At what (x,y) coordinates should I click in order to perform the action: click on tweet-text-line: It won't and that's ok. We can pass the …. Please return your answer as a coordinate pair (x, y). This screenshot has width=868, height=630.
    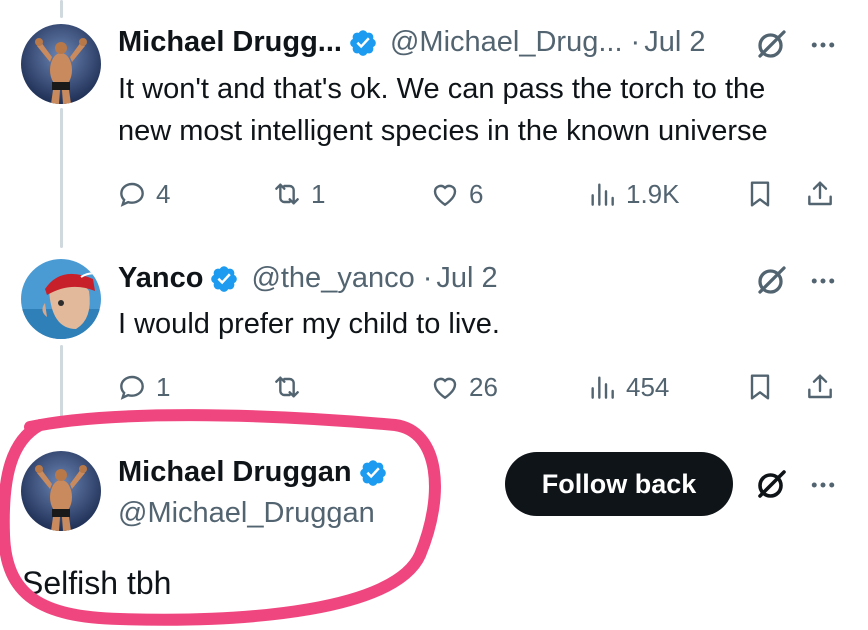
    Looking at the image, I should click on (442, 89).